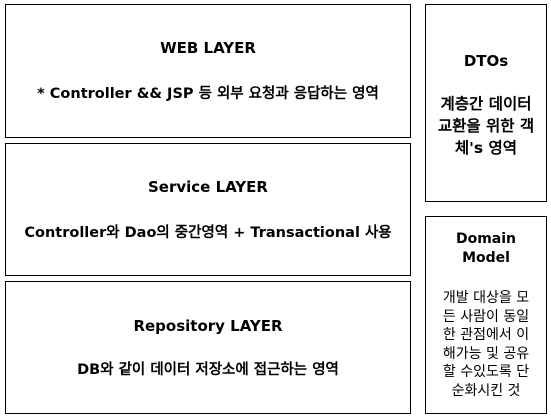 Image resolution: width=551 pixels, height=420 pixels. What do you see at coordinates (486, 335) in the screenshot?
I see `domain-model-description-line: 한 관점에서 이` at bounding box center [486, 335].